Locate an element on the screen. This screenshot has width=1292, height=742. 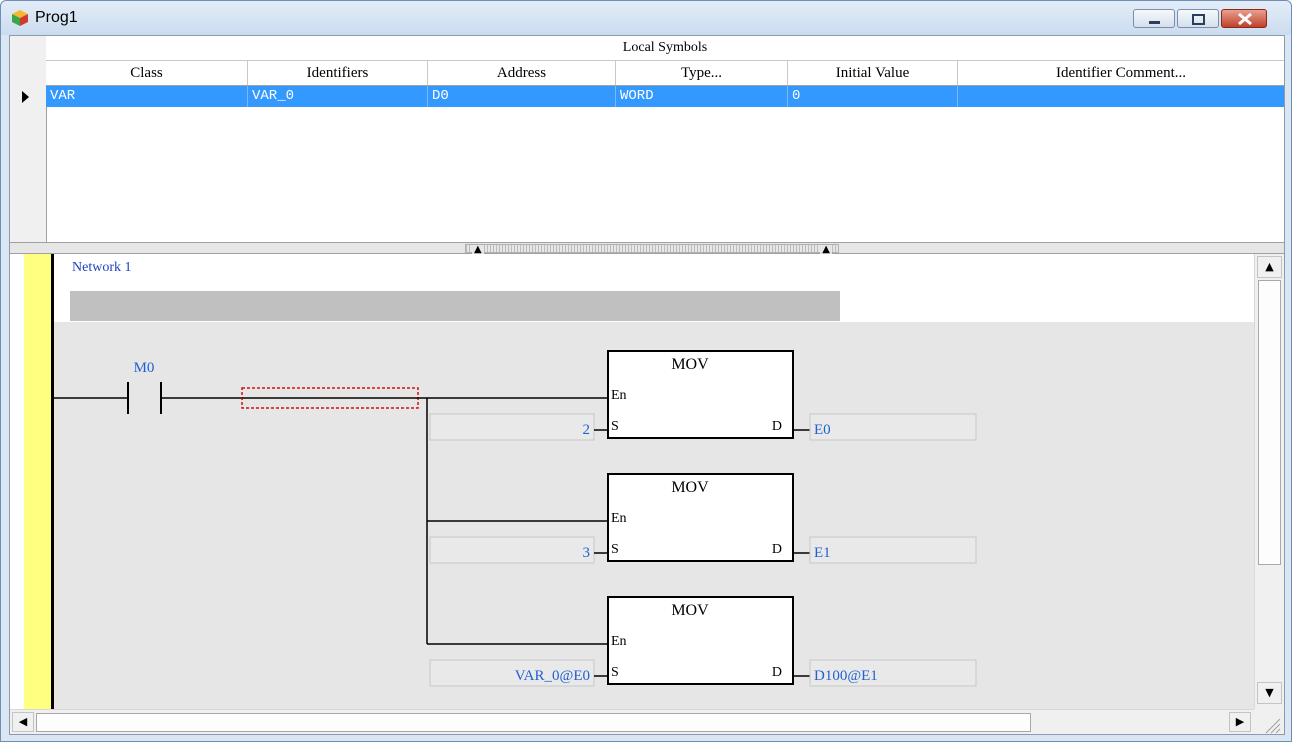
pane-splitter: ▲ ▲ is located at coordinates (647, 248).